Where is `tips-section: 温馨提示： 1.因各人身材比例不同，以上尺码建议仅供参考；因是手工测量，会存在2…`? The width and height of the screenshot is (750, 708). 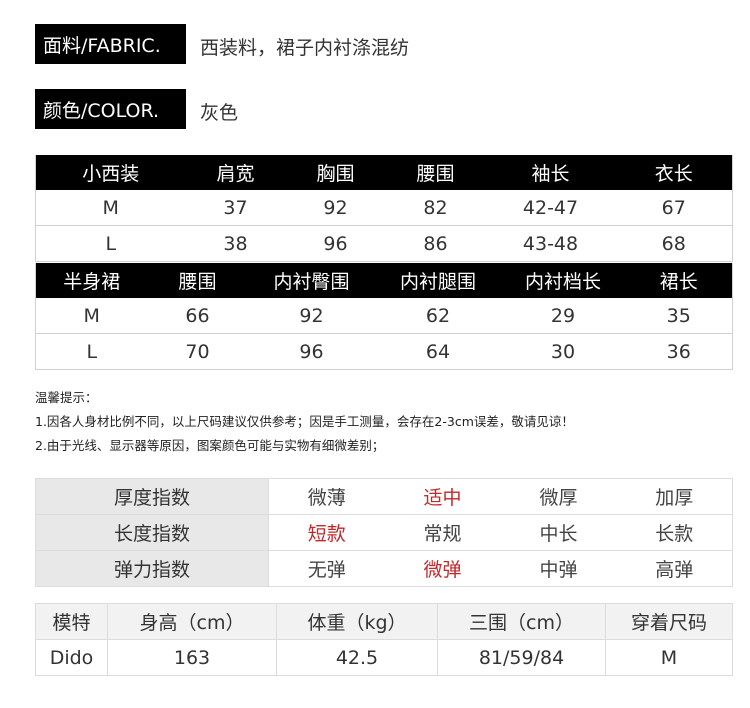 tips-section: 温馨提示： 1.因各人身材比例不同，以上尺码建议仅供参考；因是手工测量，会存在2… is located at coordinates (304, 422).